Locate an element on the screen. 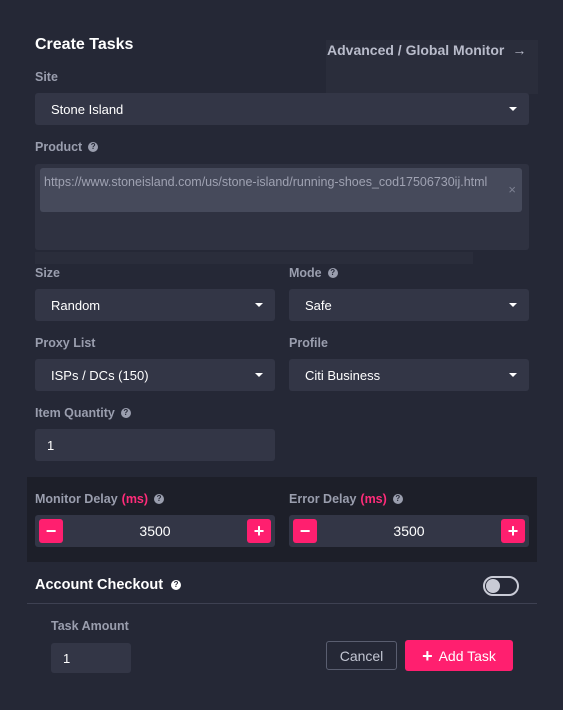 The height and width of the screenshot is (710, 563). monitor-delay-unit: (ms) is located at coordinates (135, 499).